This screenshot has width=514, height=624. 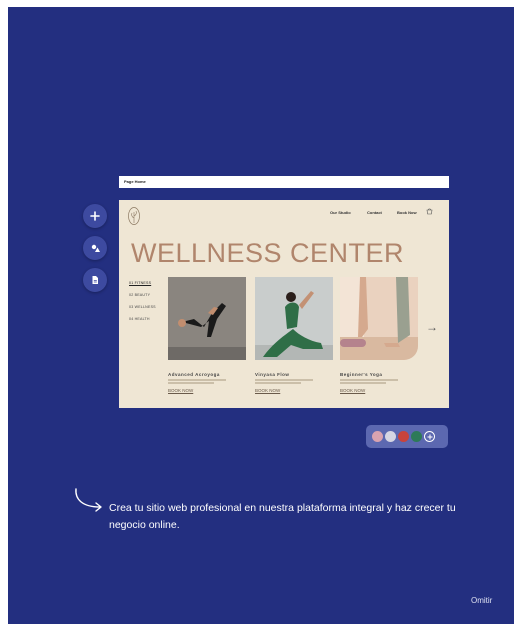 I want to click on page-icon, so click(x=95, y=280).